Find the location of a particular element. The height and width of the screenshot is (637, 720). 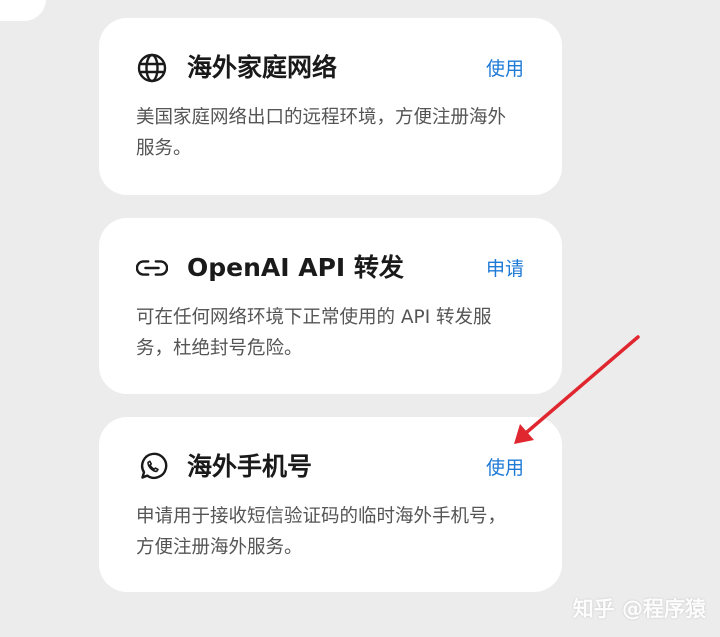

apply-button: 申请 is located at coordinates (505, 269).